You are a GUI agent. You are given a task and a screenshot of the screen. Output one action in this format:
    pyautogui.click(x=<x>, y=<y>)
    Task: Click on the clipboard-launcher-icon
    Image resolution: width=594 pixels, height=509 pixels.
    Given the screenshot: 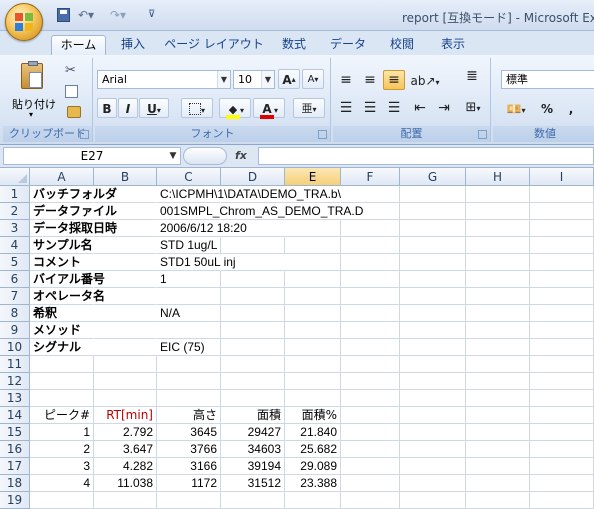 What is the action you would take?
    pyautogui.click(x=84, y=134)
    